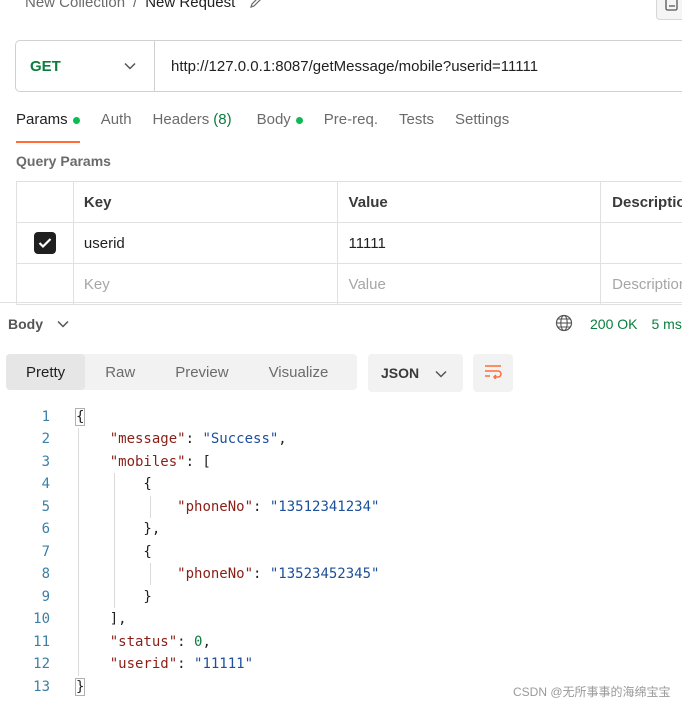 Image resolution: width=682 pixels, height=705 pixels. I want to click on method-label: GET, so click(45, 66).